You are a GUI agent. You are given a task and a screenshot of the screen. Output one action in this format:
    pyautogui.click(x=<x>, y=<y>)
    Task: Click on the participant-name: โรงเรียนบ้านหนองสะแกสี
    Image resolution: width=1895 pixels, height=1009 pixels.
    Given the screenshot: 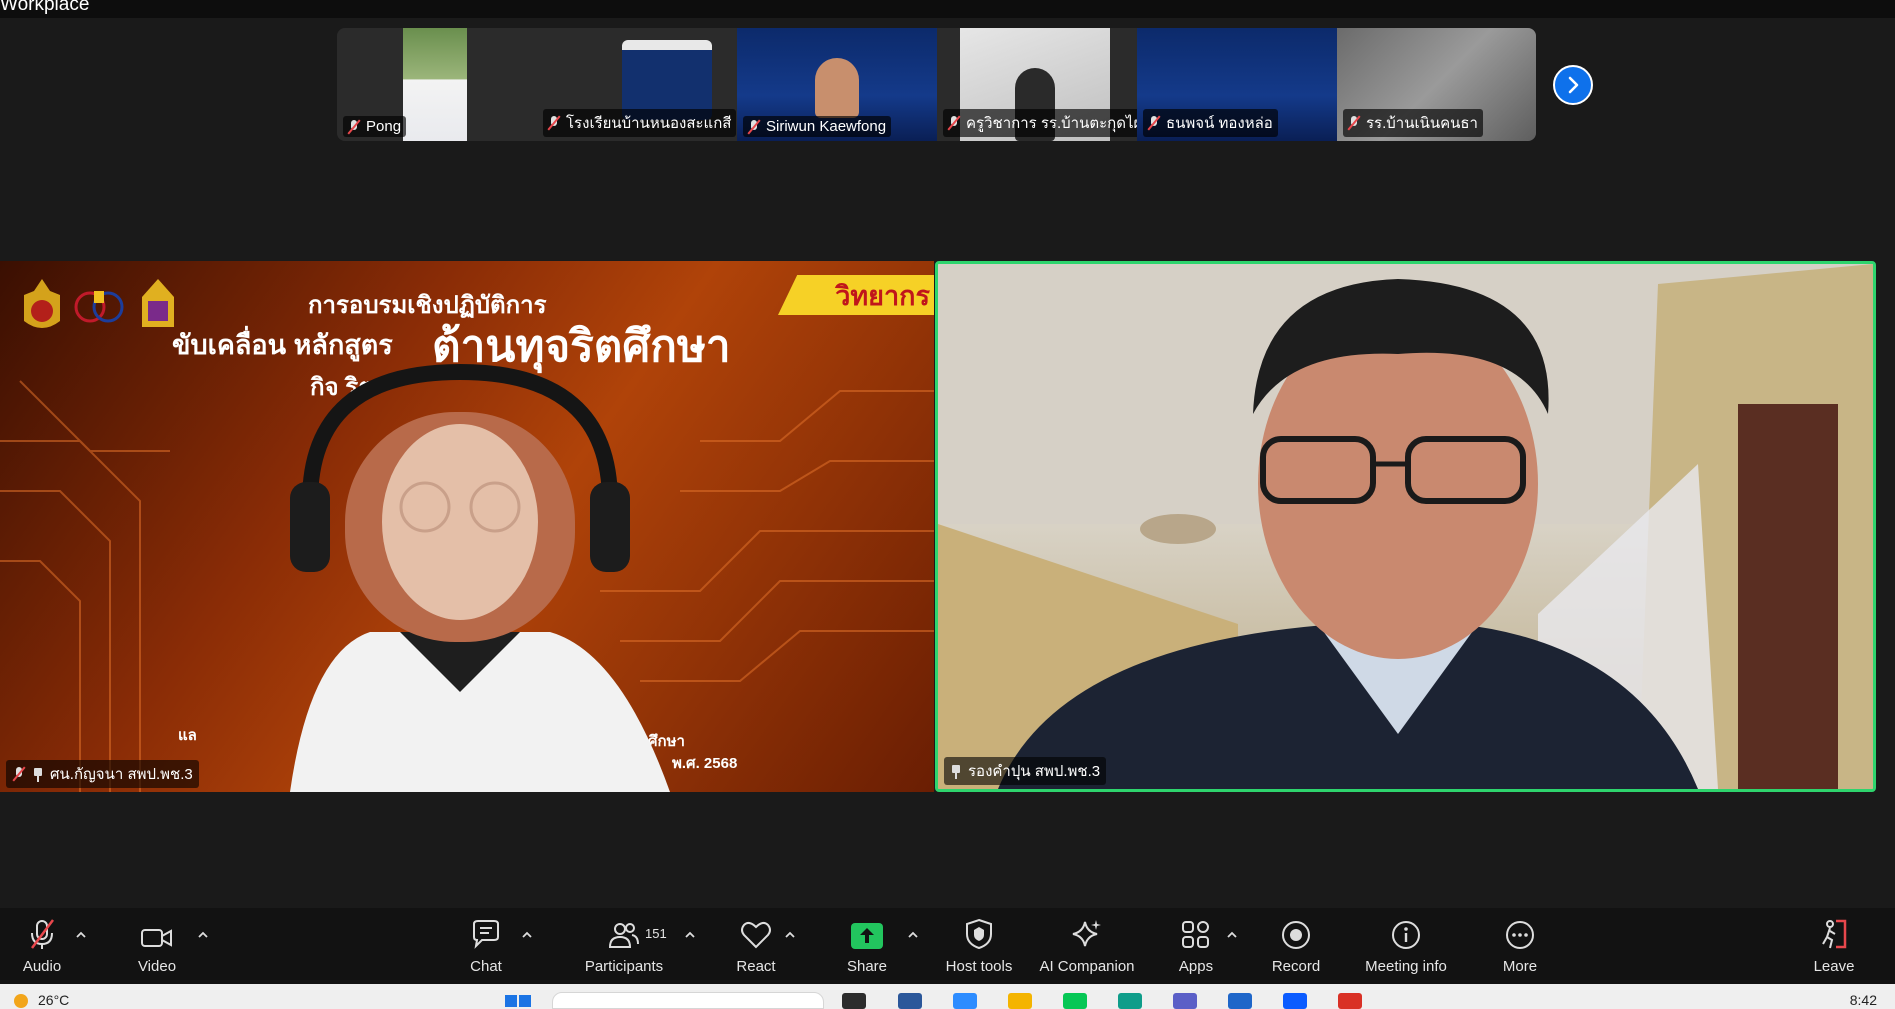 What is the action you would take?
    pyautogui.click(x=649, y=123)
    